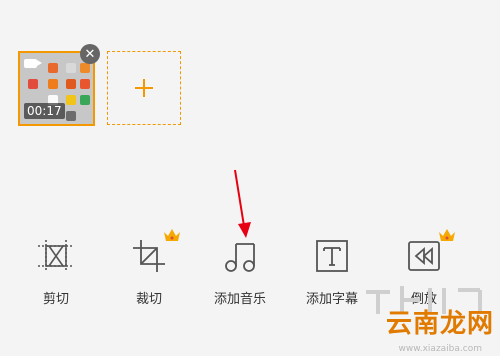 The width and height of the screenshot is (500, 356). What do you see at coordinates (90, 54) in the screenshot?
I see `close-icon: ✕` at bounding box center [90, 54].